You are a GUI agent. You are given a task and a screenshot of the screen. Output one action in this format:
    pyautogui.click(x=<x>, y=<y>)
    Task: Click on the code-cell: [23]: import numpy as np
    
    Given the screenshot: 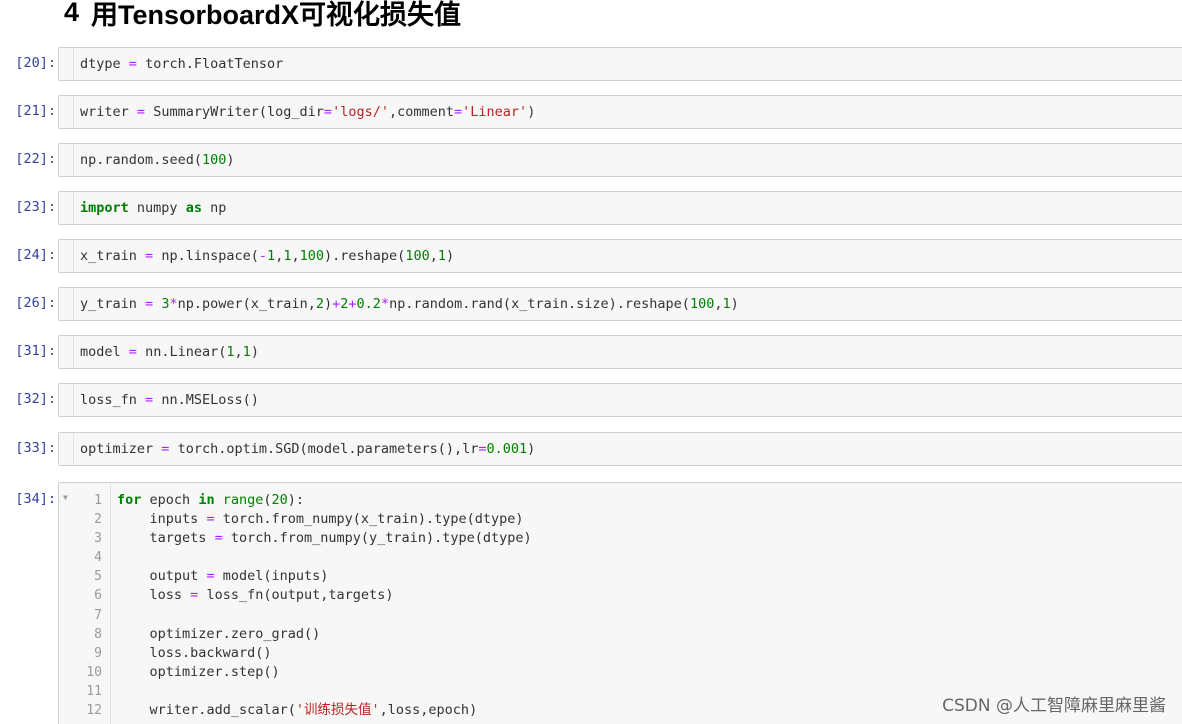 What is the action you would take?
    pyautogui.click(x=591, y=208)
    